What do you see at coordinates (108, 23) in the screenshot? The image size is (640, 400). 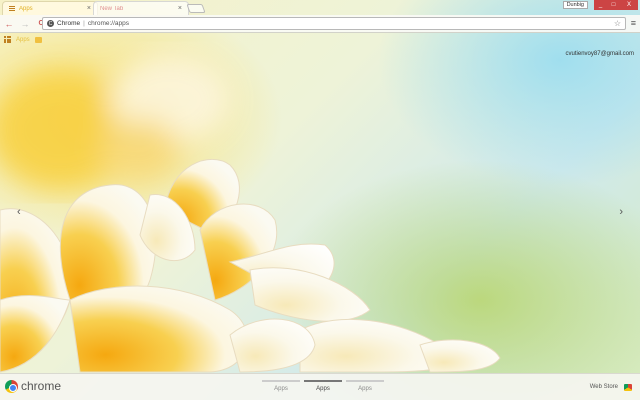 I see `url-text: chrome://apps` at bounding box center [108, 23].